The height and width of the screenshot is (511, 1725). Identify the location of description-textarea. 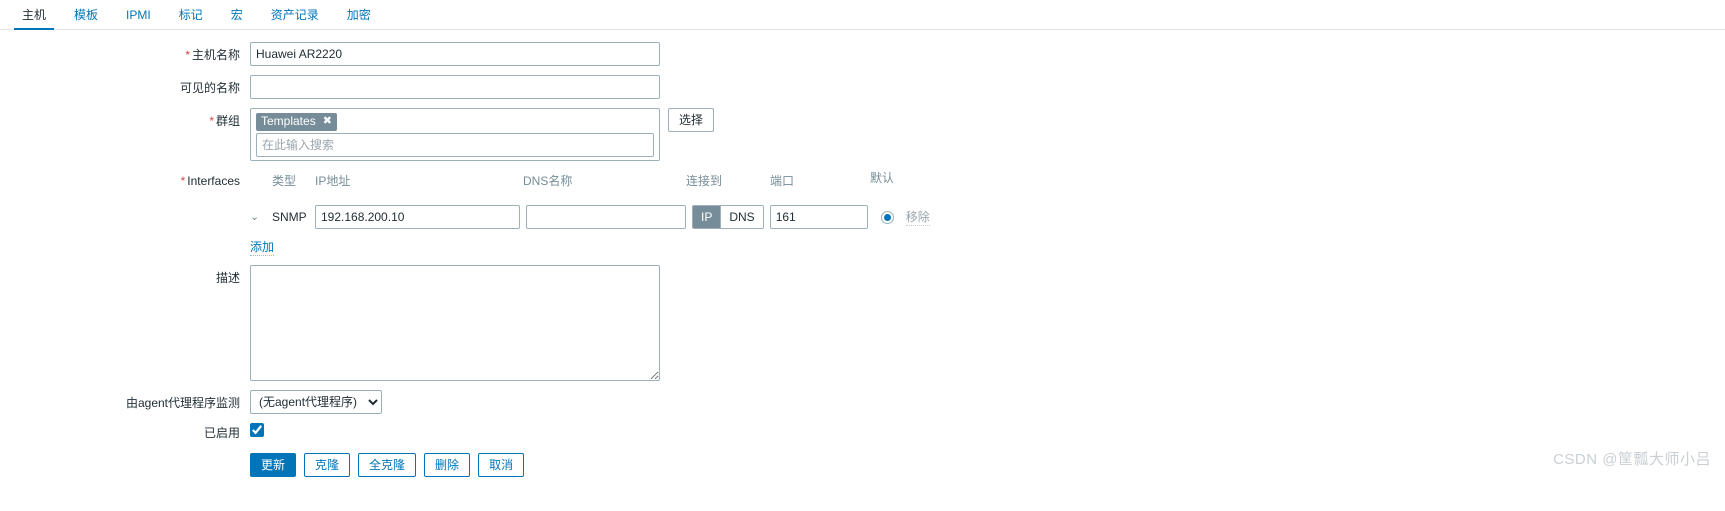
(455, 323).